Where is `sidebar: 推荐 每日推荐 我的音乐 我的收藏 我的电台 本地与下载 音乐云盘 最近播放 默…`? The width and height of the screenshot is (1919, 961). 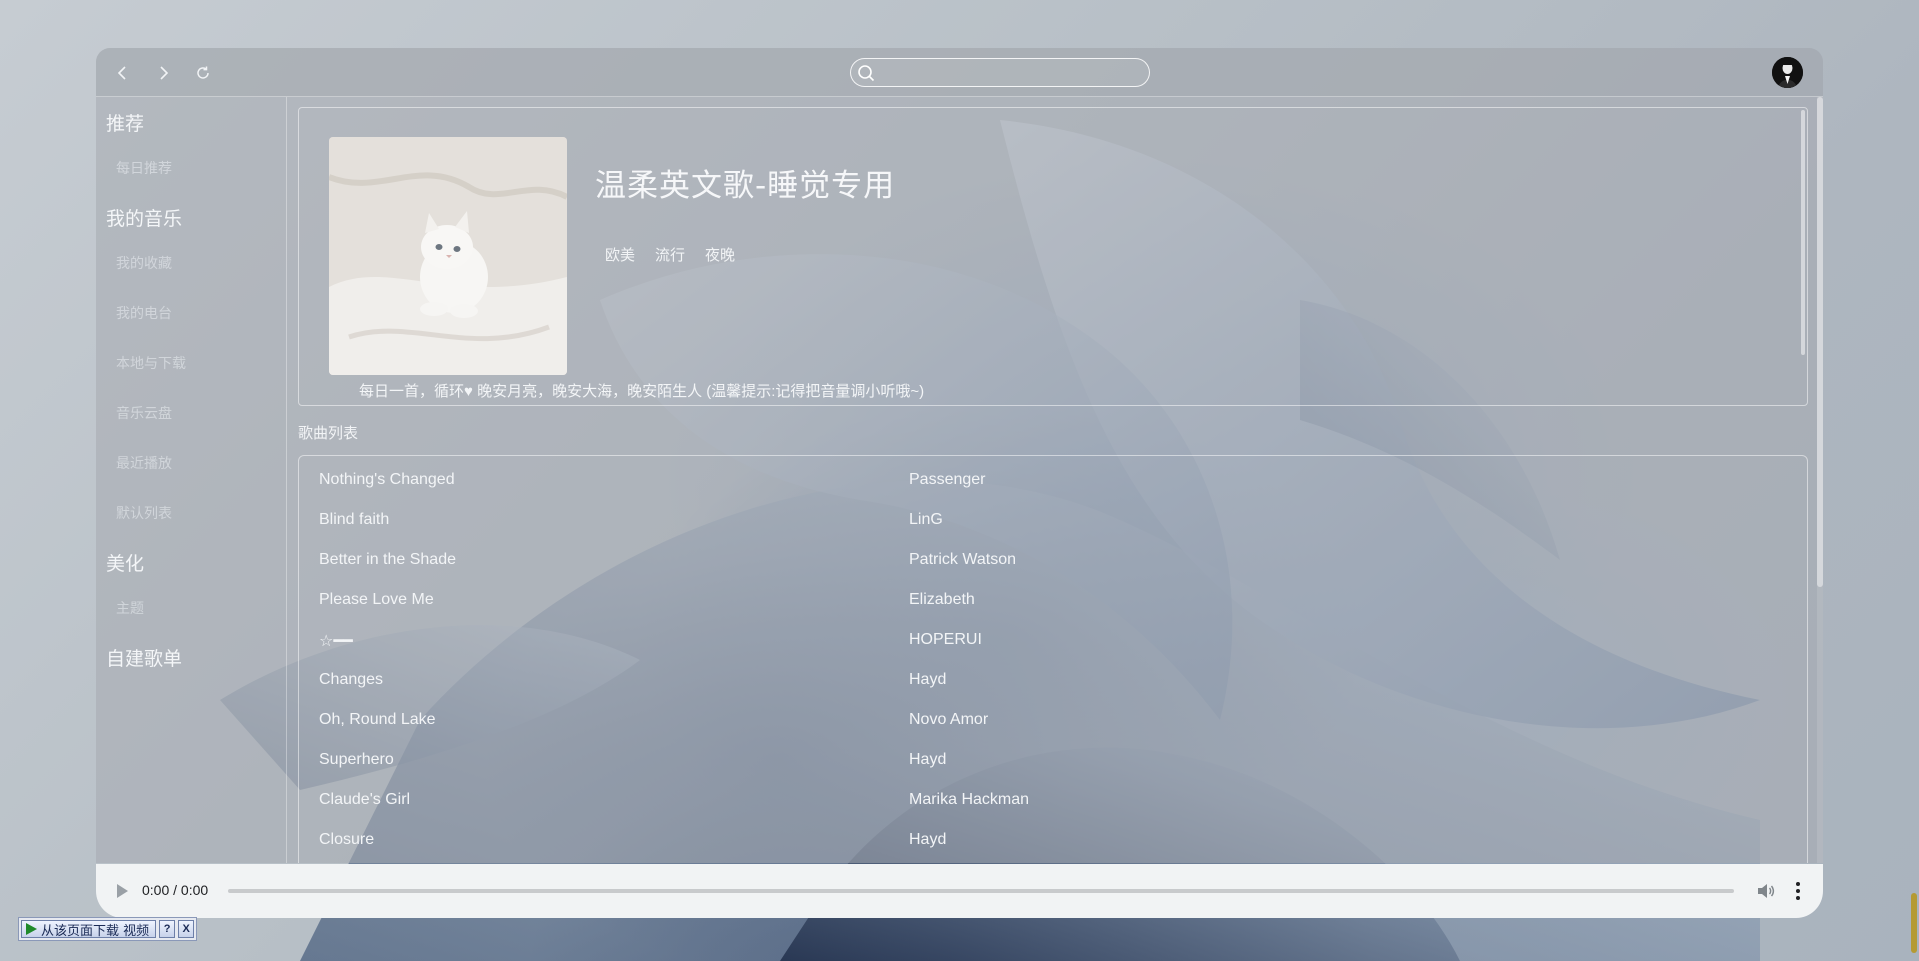
sidebar: 推荐 每日推荐 我的音乐 我的收藏 我的电台 本地与下载 音乐云盘 最近播放 默… is located at coordinates (191, 480).